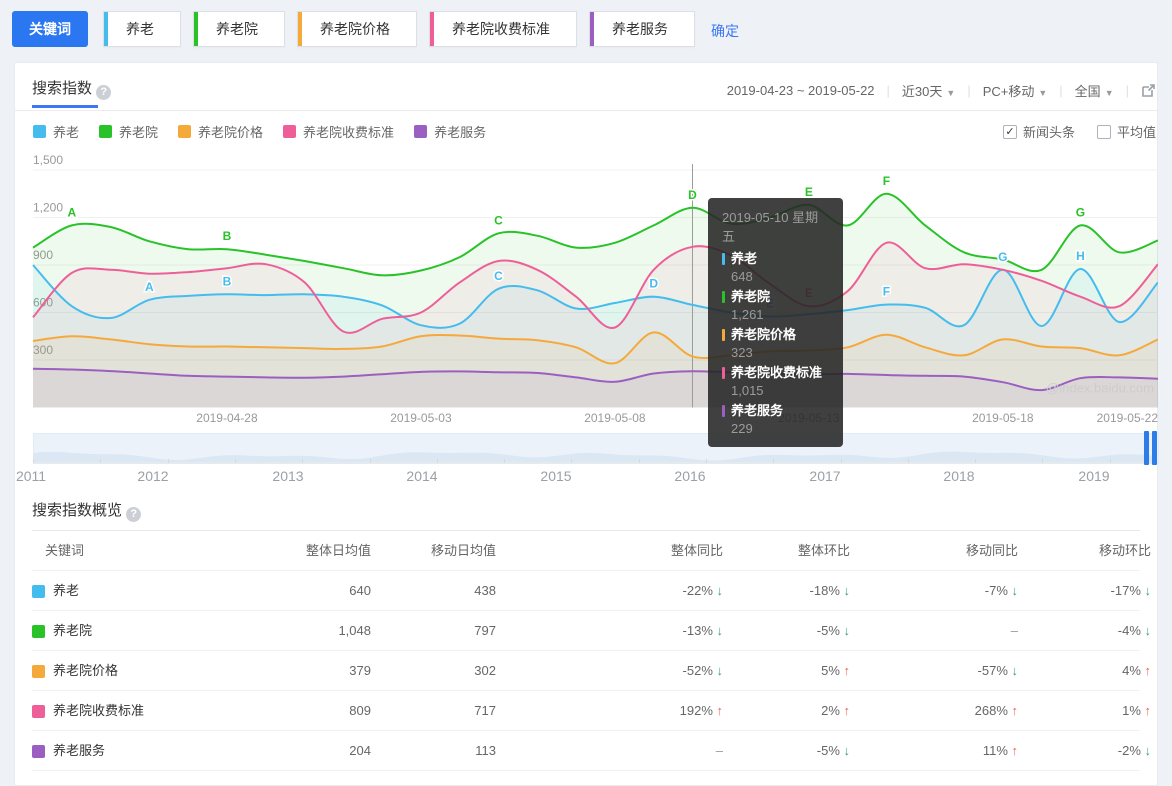 The height and width of the screenshot is (786, 1172). I want to click on legend-label: 养老院, so click(139, 132).